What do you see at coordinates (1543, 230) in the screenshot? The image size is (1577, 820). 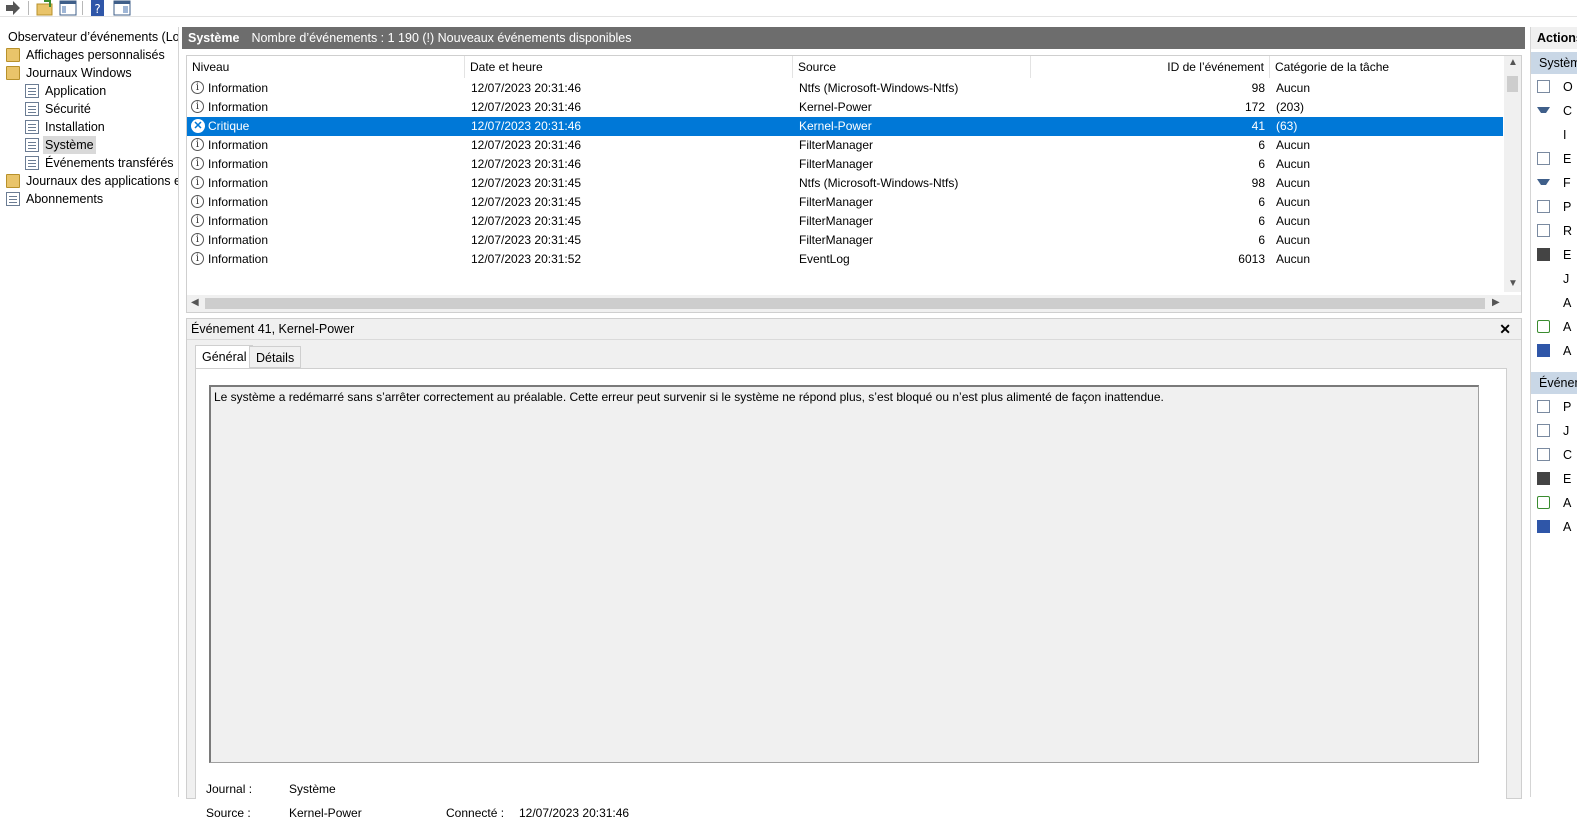 I see `find-icon` at bounding box center [1543, 230].